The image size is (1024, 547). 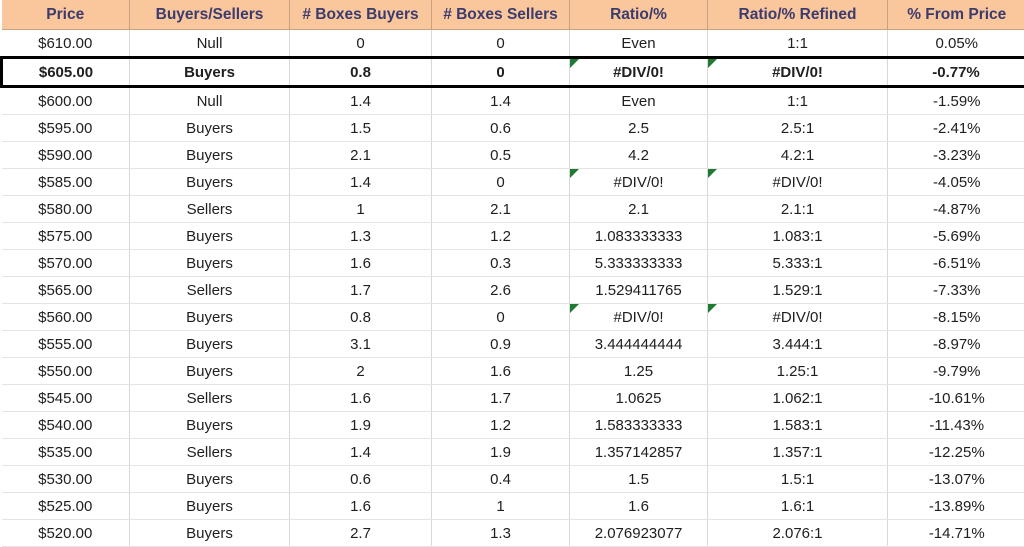 I want to click on table-row: $600.00Null1.41.4Even1:1-1.59%, so click(x=513, y=101).